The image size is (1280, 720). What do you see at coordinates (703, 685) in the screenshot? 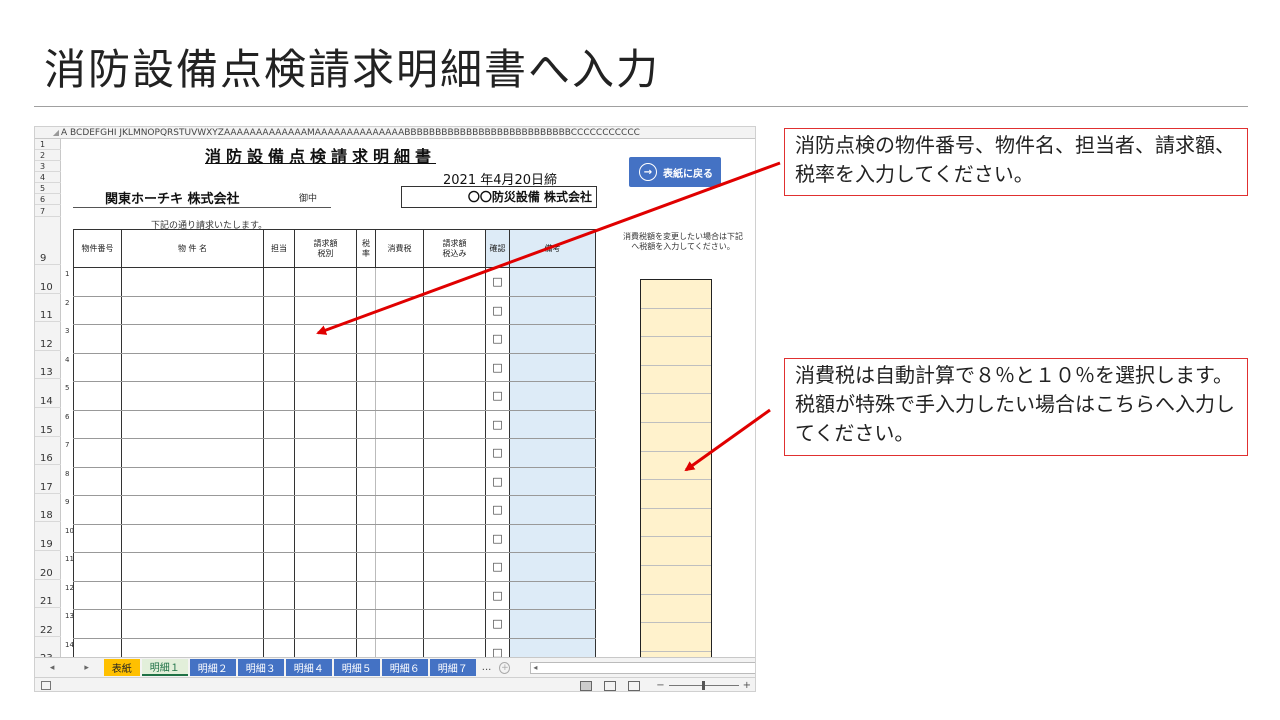
I see `zoom-thumb` at bounding box center [703, 685].